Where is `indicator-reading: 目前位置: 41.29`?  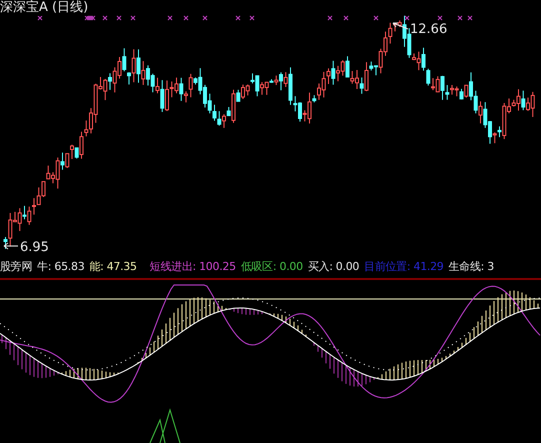 indicator-reading: 目前位置: 41.29 is located at coordinates (404, 267).